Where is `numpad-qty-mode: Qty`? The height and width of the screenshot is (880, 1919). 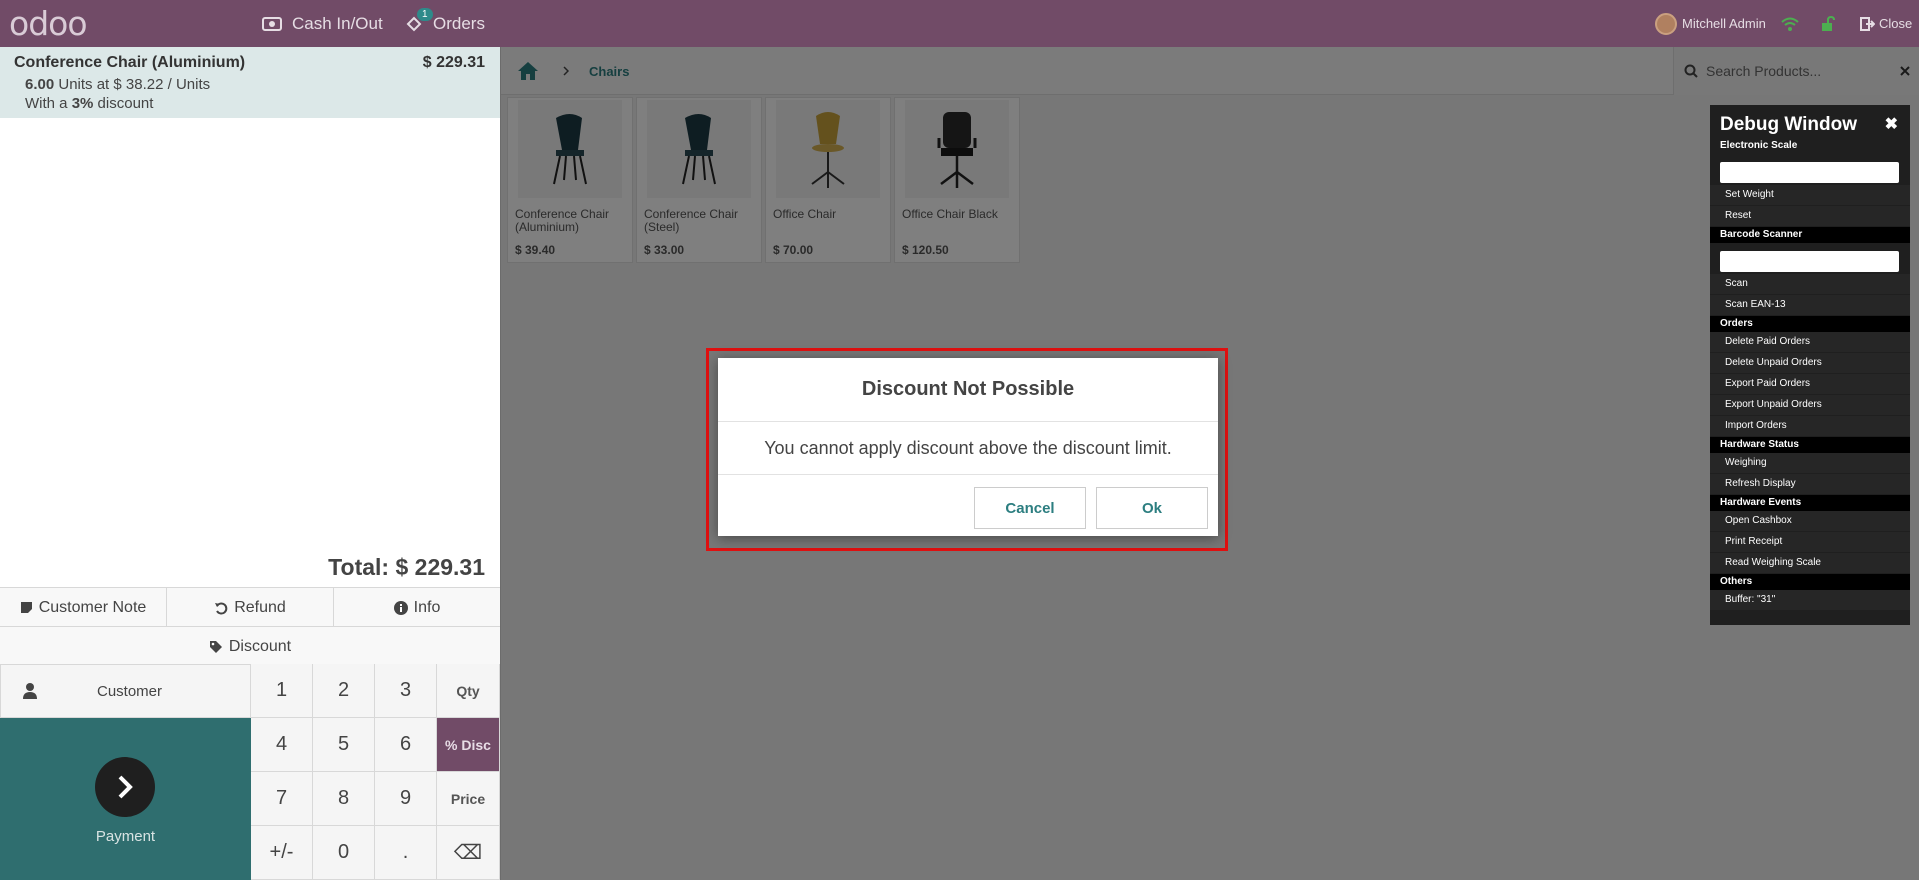
numpad-qty-mode: Qty is located at coordinates (468, 691).